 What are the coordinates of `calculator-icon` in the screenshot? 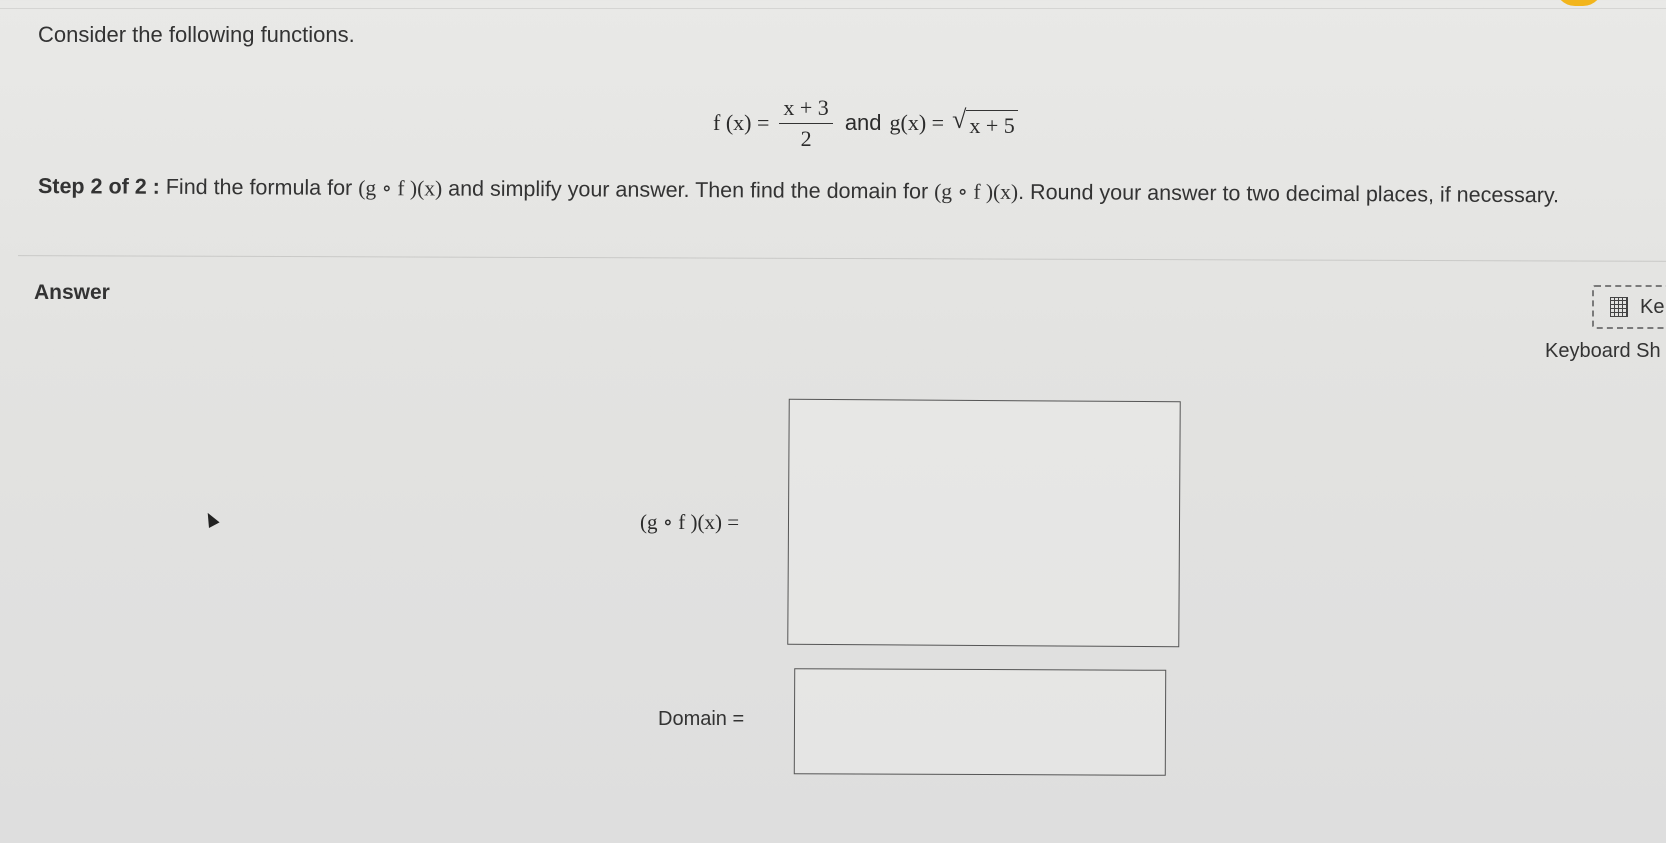 It's located at (1619, 307).